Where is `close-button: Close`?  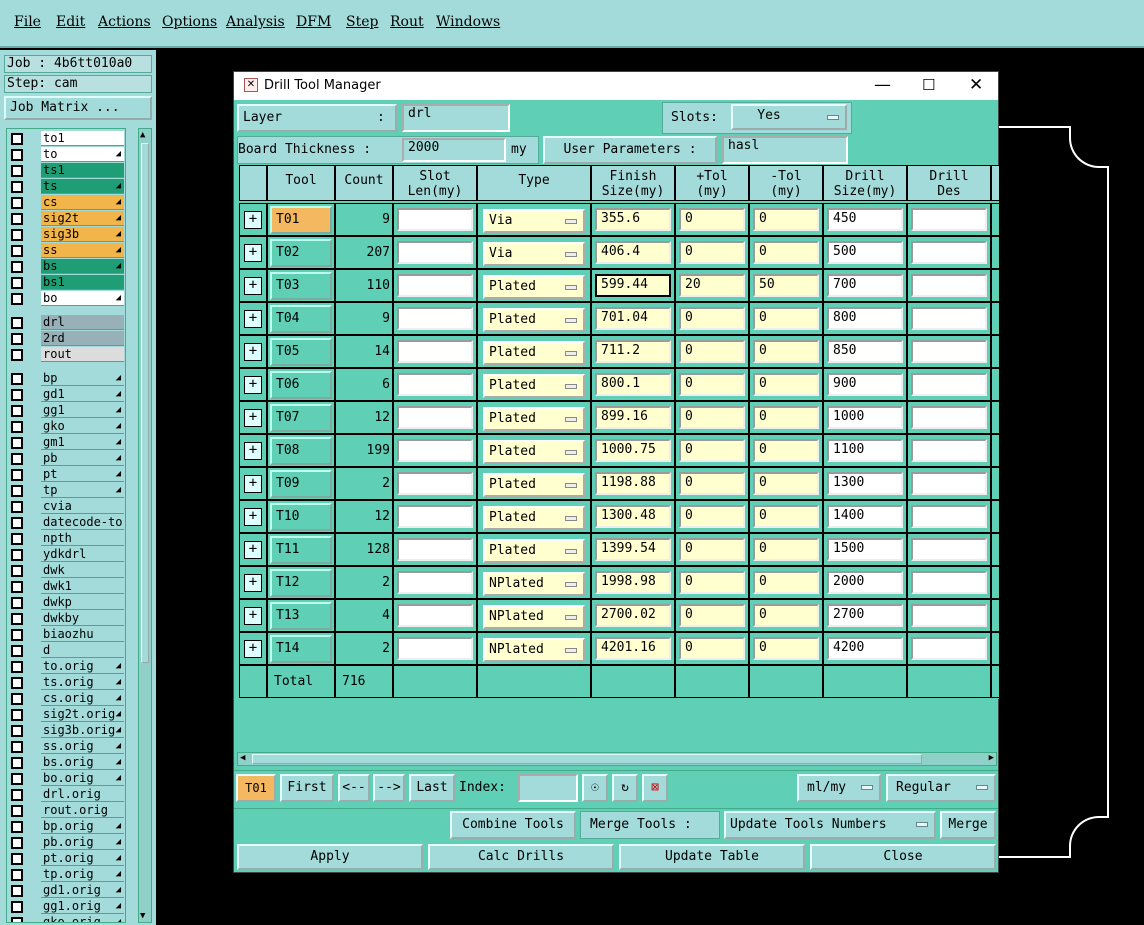 close-button: Close is located at coordinates (903, 857).